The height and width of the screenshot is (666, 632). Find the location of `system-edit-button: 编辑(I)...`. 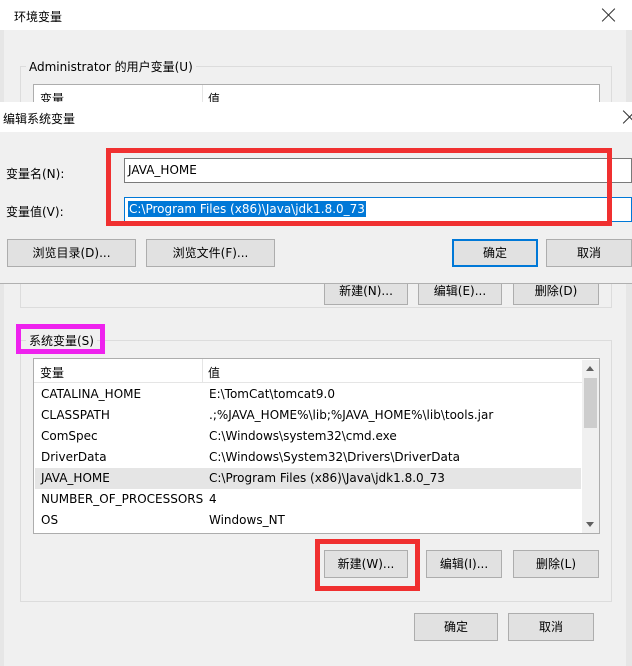

system-edit-button: 编辑(I)... is located at coordinates (464, 564).